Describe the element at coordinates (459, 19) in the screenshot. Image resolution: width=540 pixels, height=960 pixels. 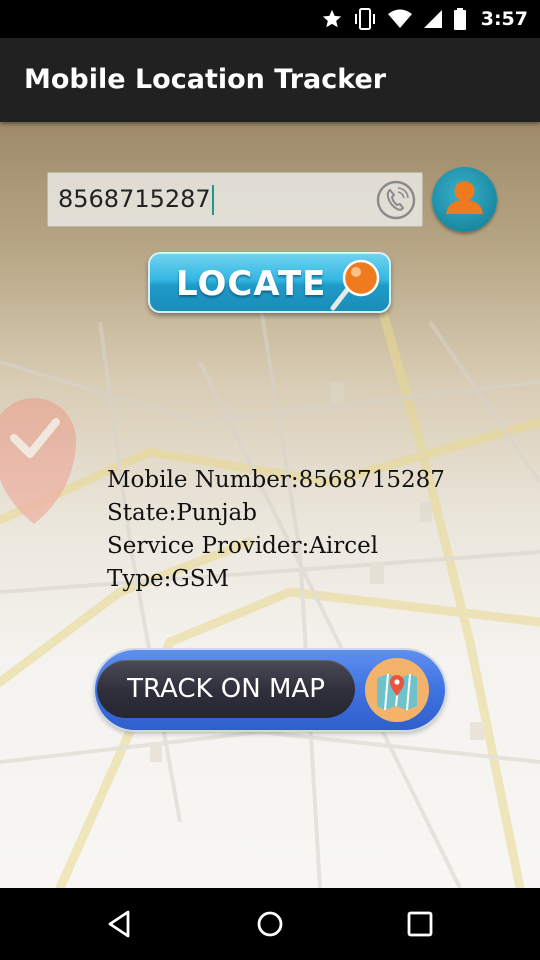
I see `battery-icon` at that location.